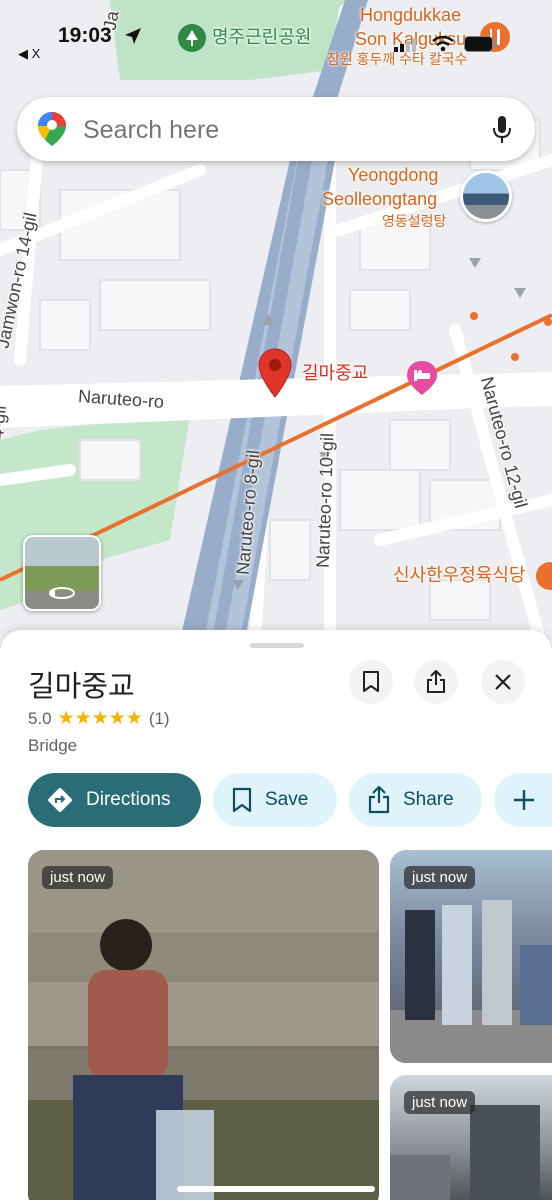  I want to click on save-button: Save, so click(275, 800).